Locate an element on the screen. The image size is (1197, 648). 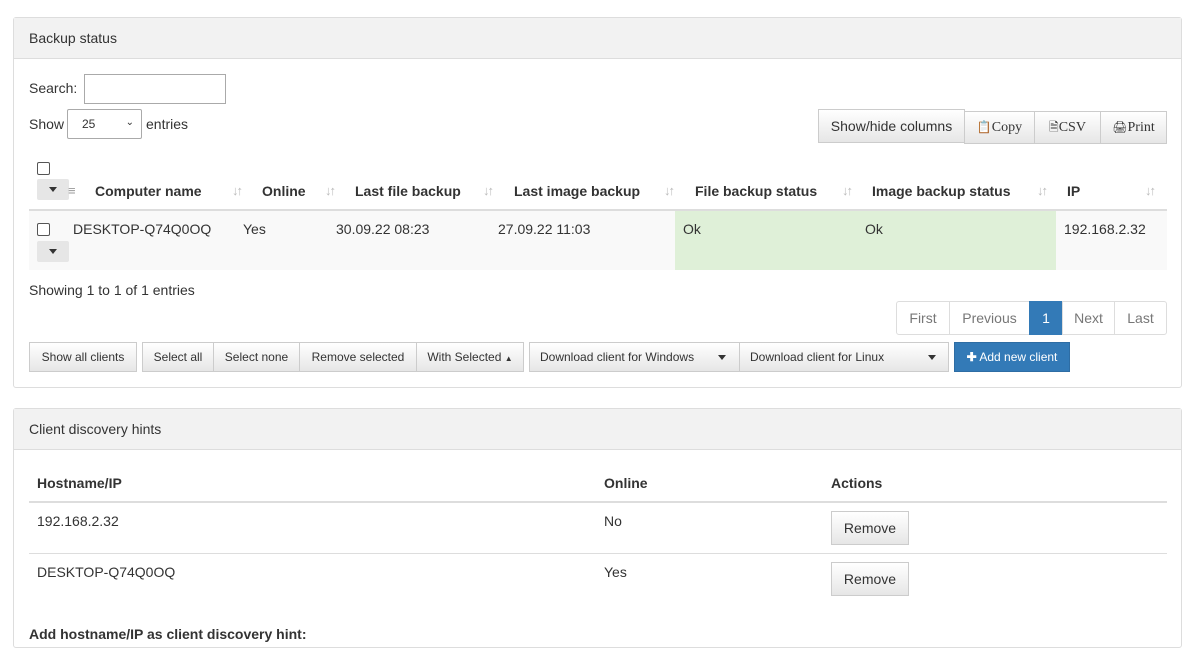
cell-online: No is located at coordinates (613, 521).